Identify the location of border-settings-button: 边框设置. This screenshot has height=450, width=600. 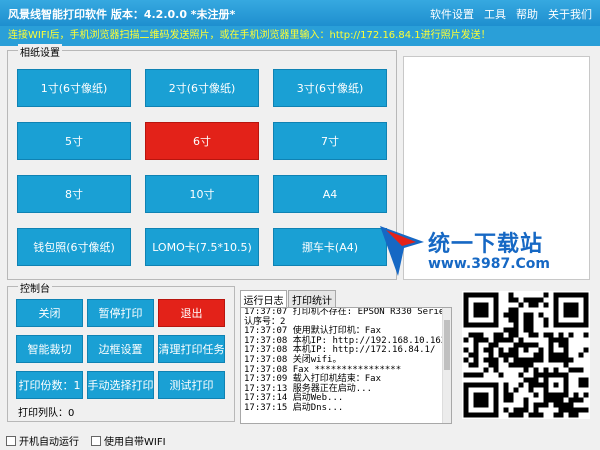
(120, 349).